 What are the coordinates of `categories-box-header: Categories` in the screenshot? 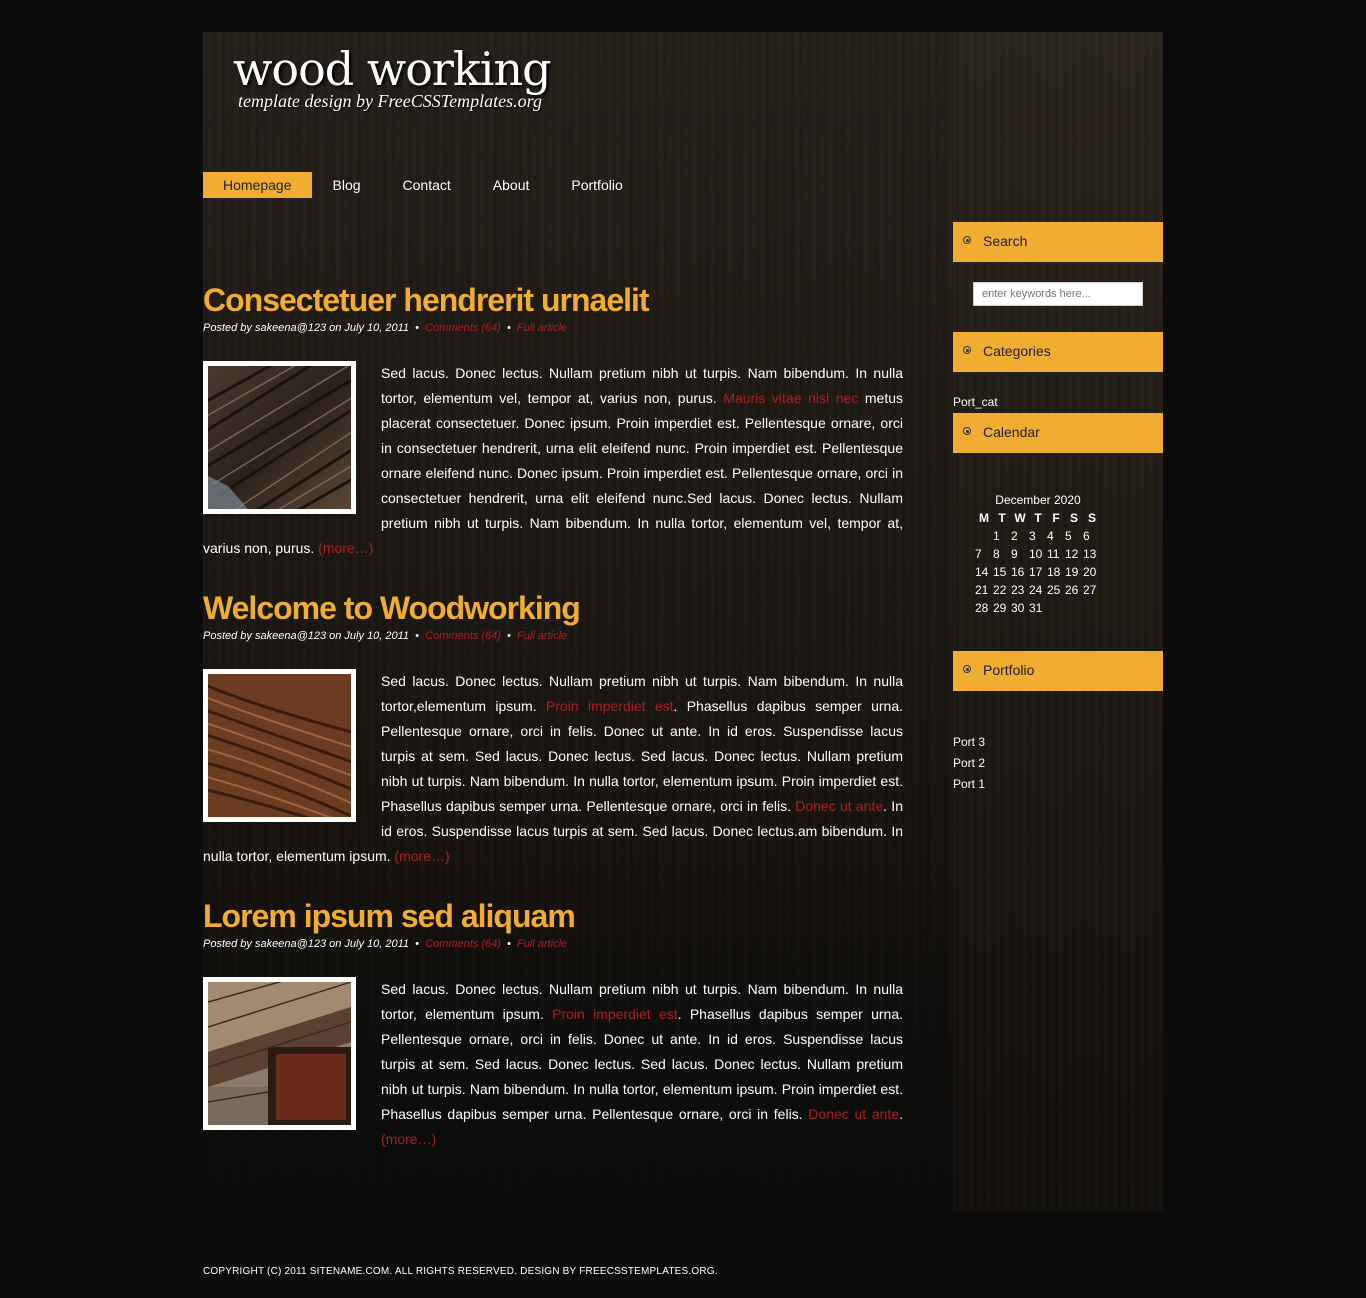 It's located at (1058, 352).